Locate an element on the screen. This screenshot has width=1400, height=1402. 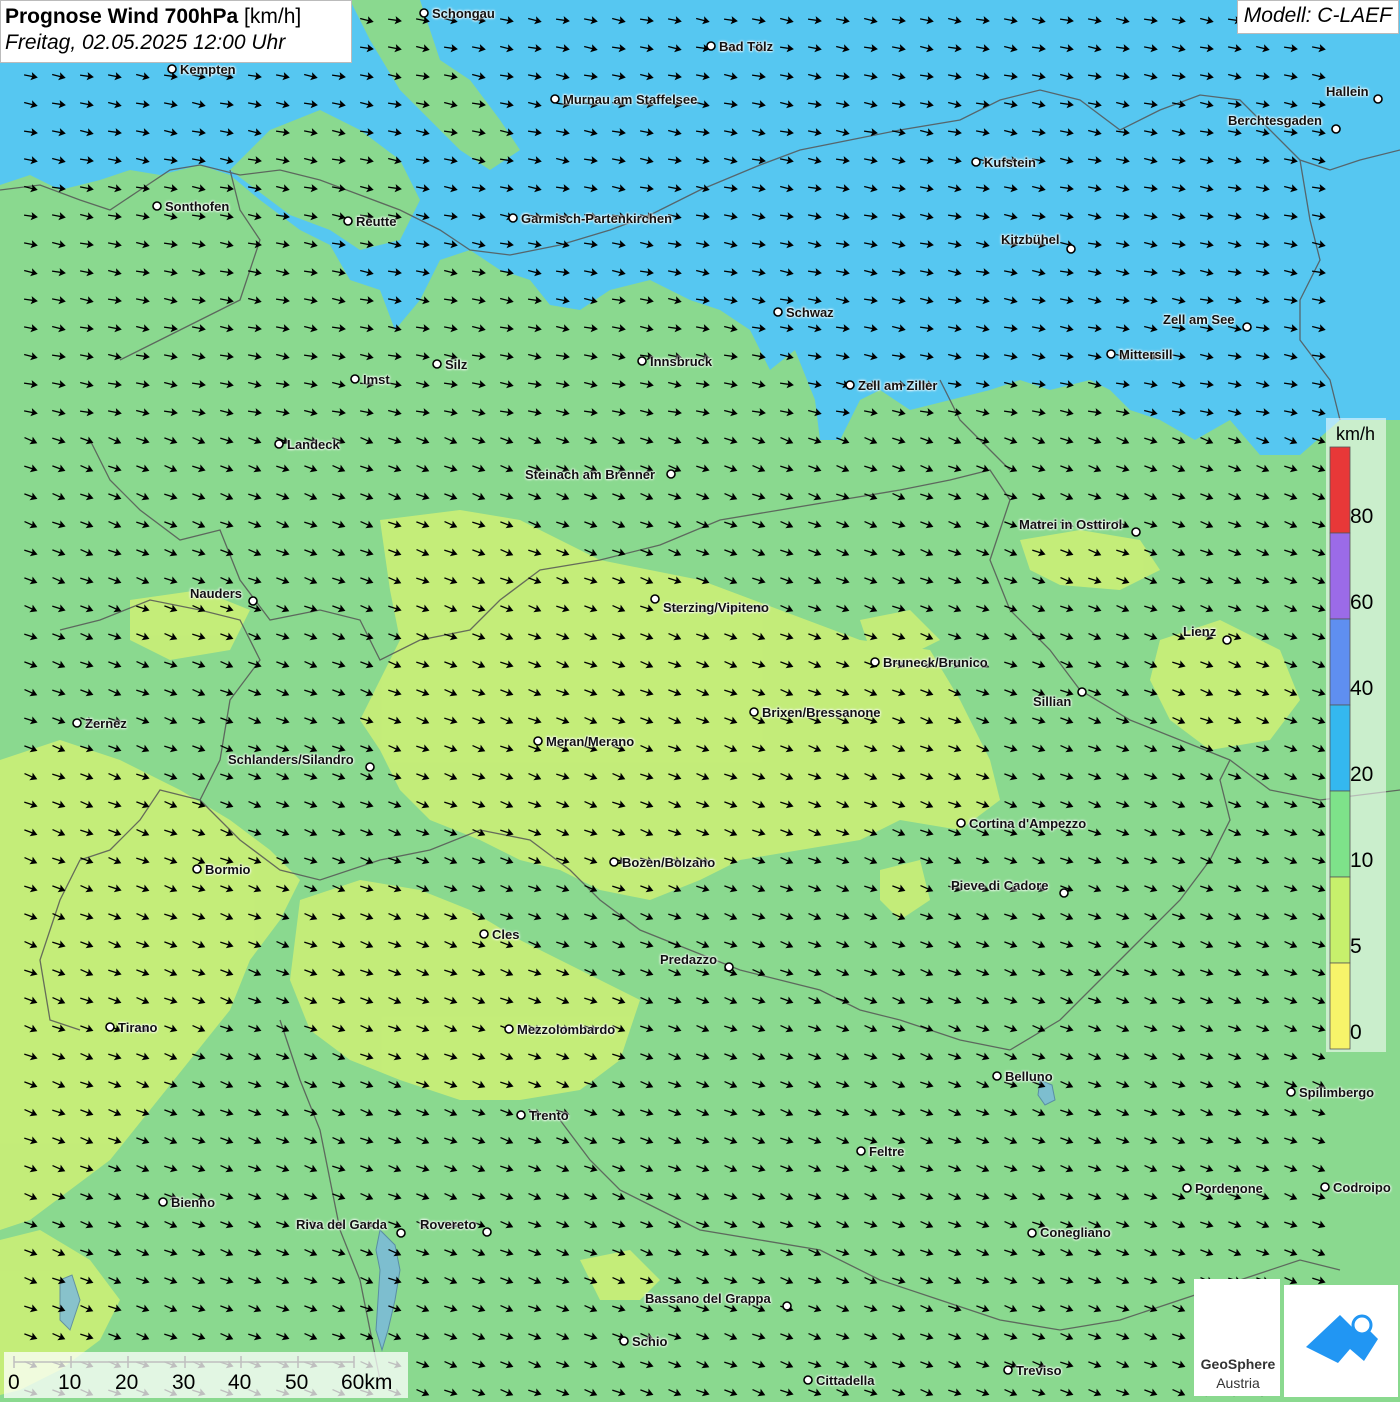
map-title: Prognose Wind 700hPa [km/h] is located at coordinates (176, 17).